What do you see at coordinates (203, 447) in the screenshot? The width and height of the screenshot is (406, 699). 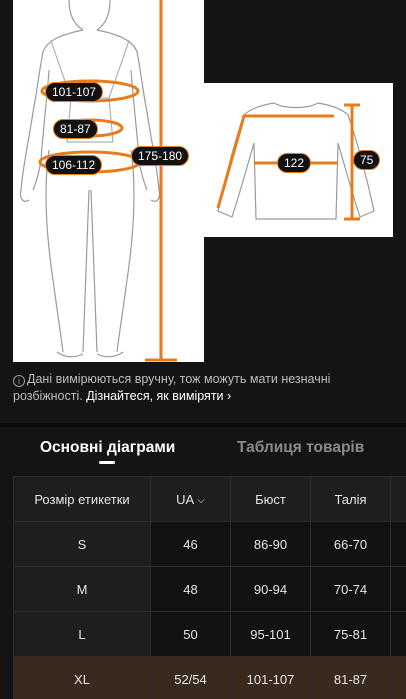 I see `chart-tabs: Основні діаграми Таблиця товарів` at bounding box center [203, 447].